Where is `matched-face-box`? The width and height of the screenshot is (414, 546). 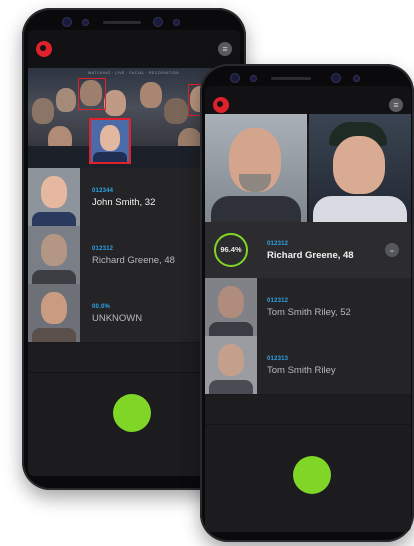 matched-face-box is located at coordinates (110, 141).